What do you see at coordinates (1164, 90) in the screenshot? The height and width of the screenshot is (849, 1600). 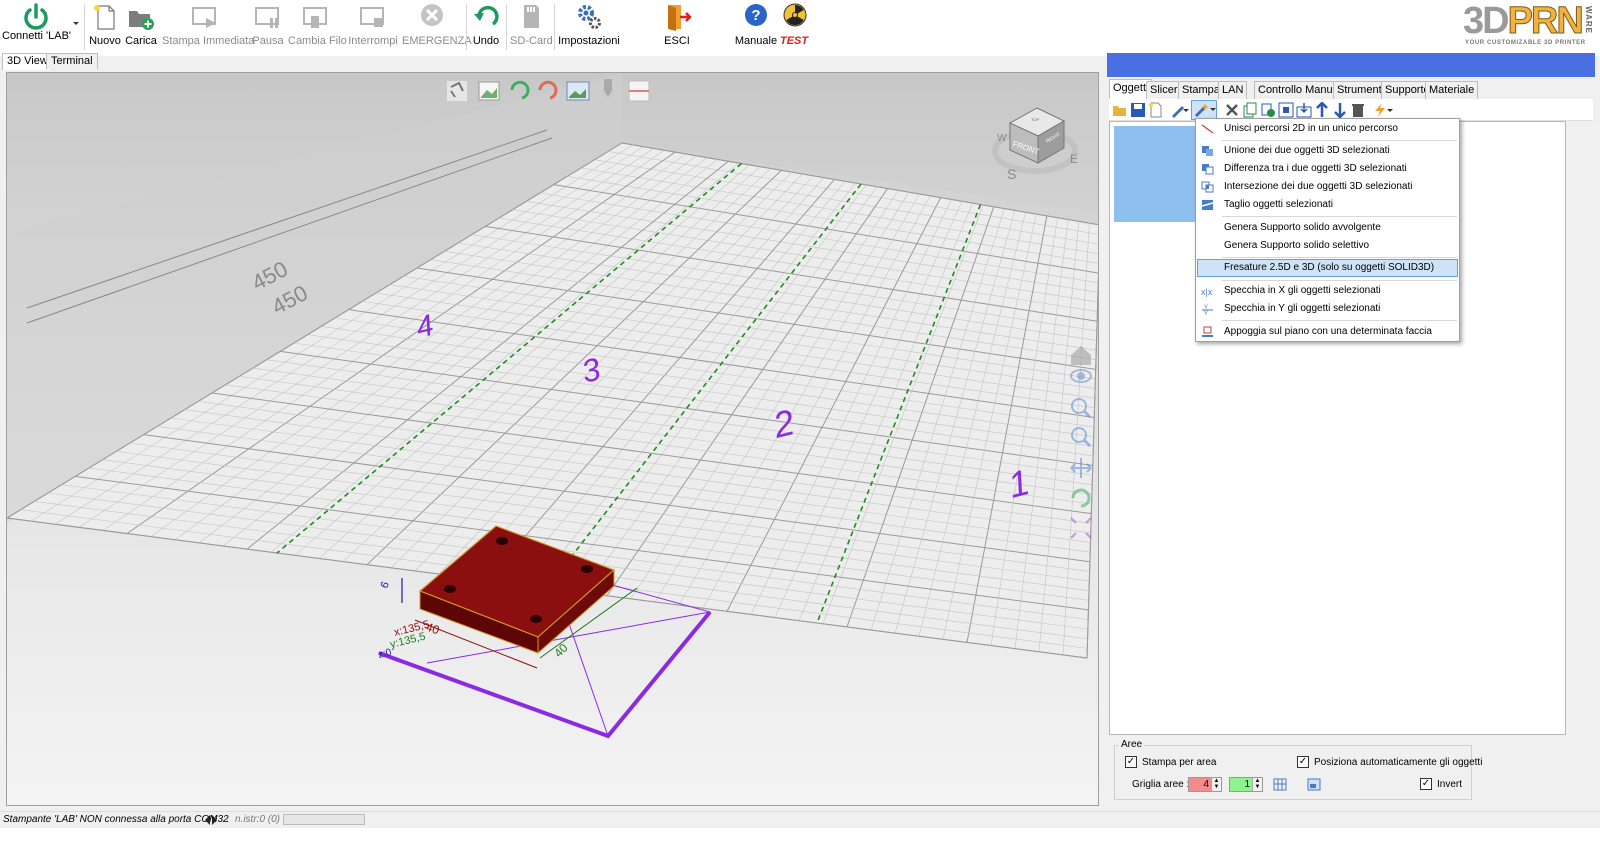 I see `tab-slicer: Slicer` at bounding box center [1164, 90].